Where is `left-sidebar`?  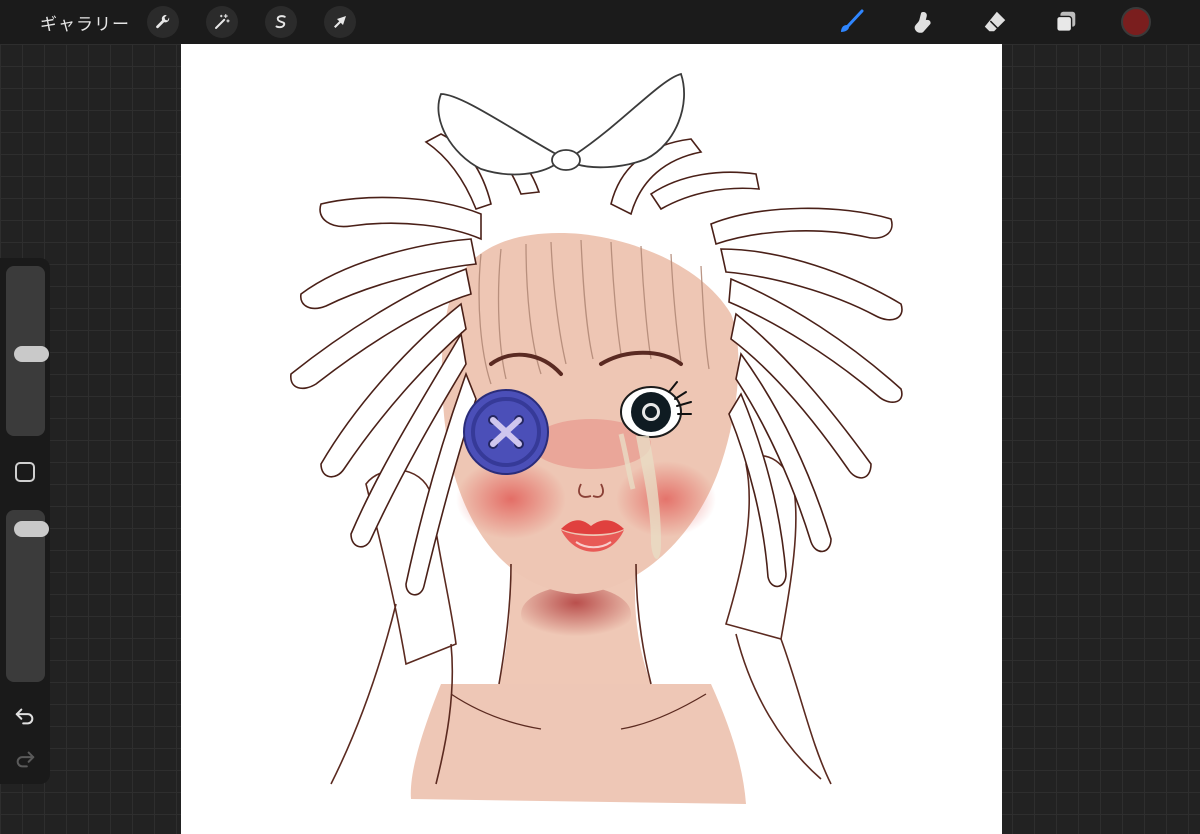 left-sidebar is located at coordinates (25, 521).